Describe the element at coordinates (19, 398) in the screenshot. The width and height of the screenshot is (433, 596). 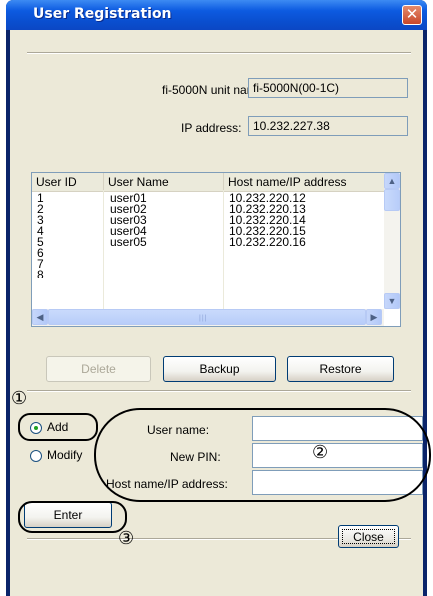
I see `step-1-marker: ①` at that location.